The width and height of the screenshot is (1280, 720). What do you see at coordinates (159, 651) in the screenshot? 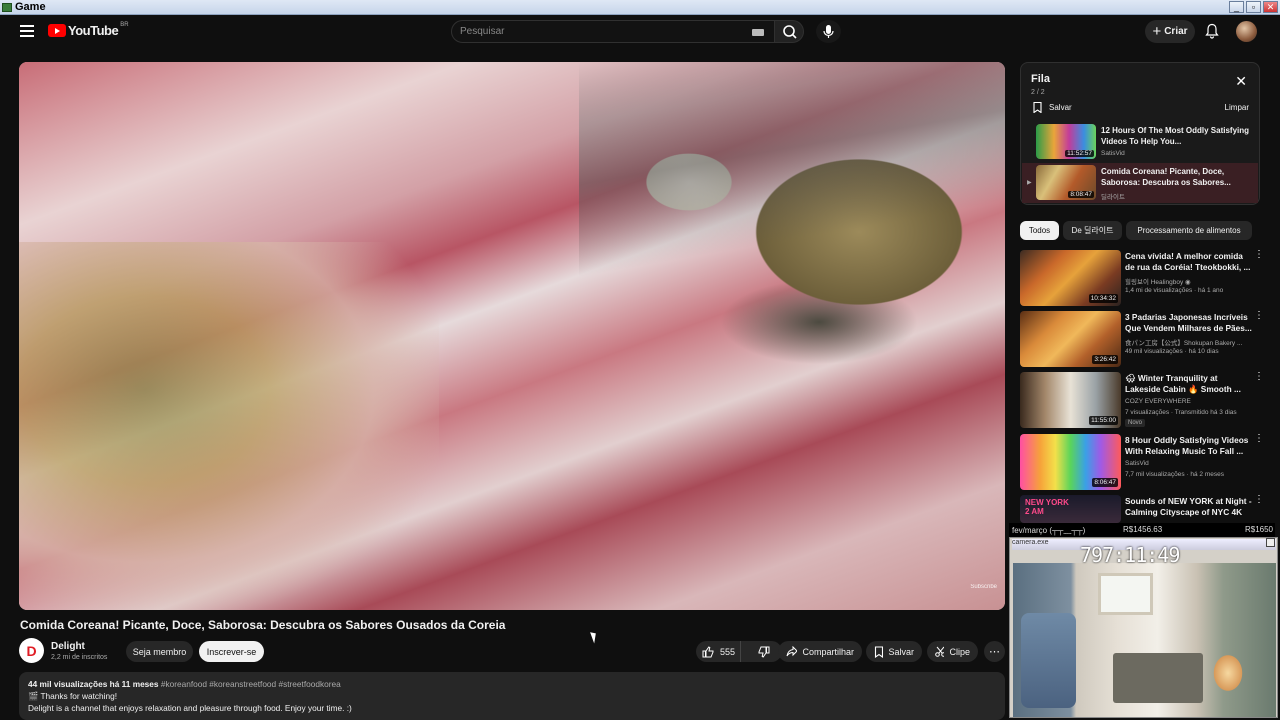
I see `join-member-button: Seja membro` at bounding box center [159, 651].